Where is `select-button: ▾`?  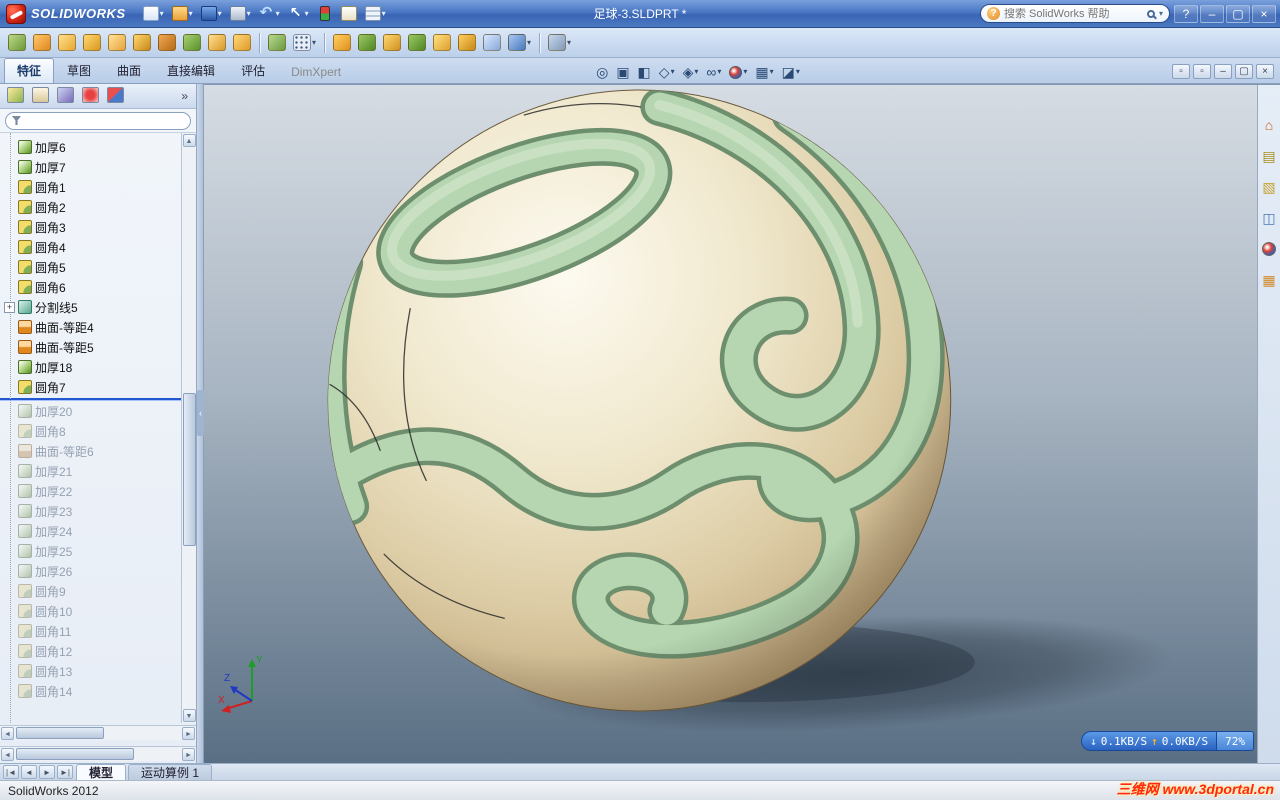
select-button: ▾ is located at coordinates (298, 13).